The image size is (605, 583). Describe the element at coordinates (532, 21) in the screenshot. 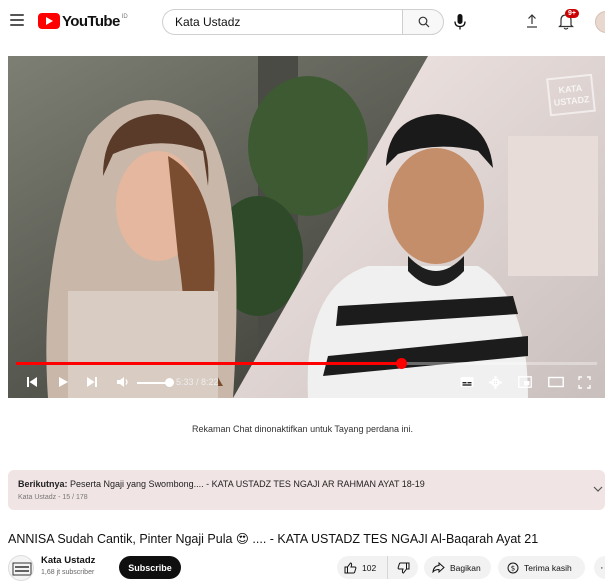

I see `upload-icon` at that location.